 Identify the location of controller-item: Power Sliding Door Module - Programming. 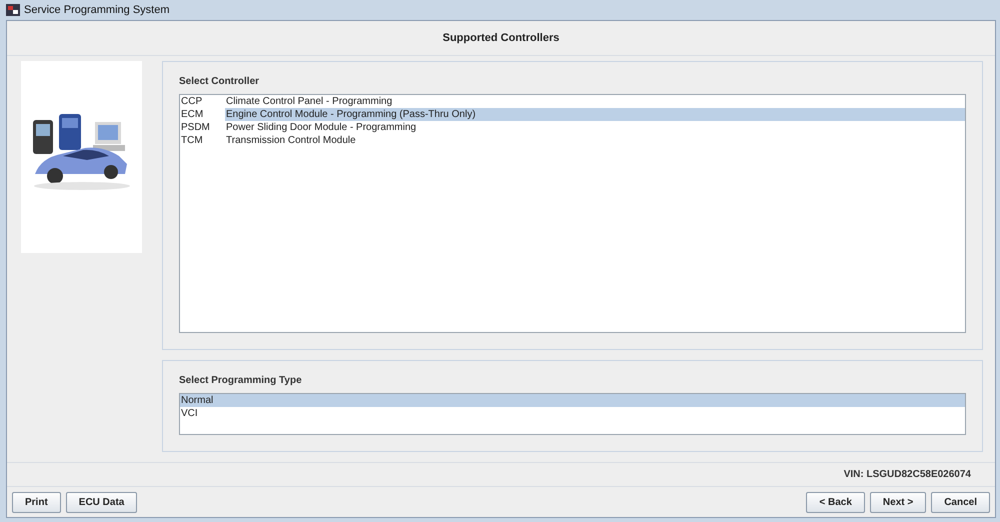
(595, 127).